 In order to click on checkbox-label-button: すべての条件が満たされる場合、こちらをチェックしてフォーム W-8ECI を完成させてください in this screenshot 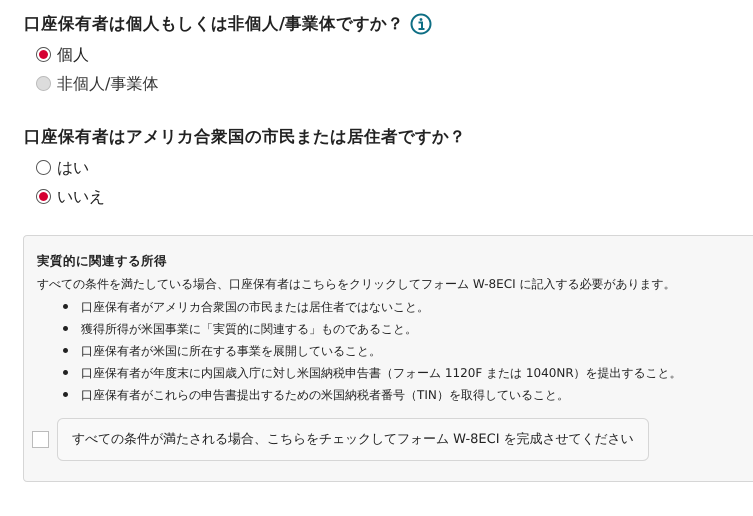, I will do `click(353, 439)`.